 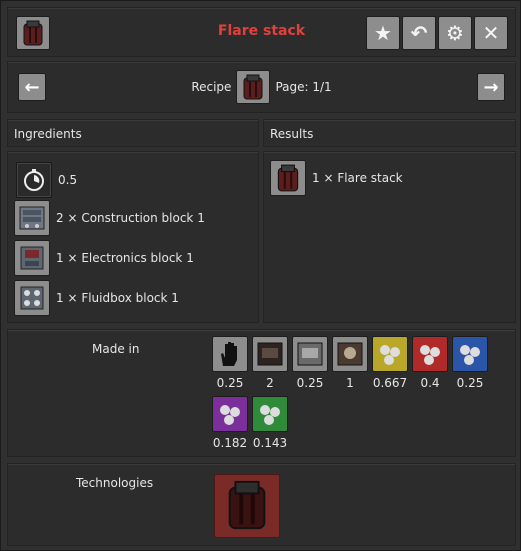 What do you see at coordinates (270, 443) in the screenshot?
I see `machine-speed: 0.143` at bounding box center [270, 443].